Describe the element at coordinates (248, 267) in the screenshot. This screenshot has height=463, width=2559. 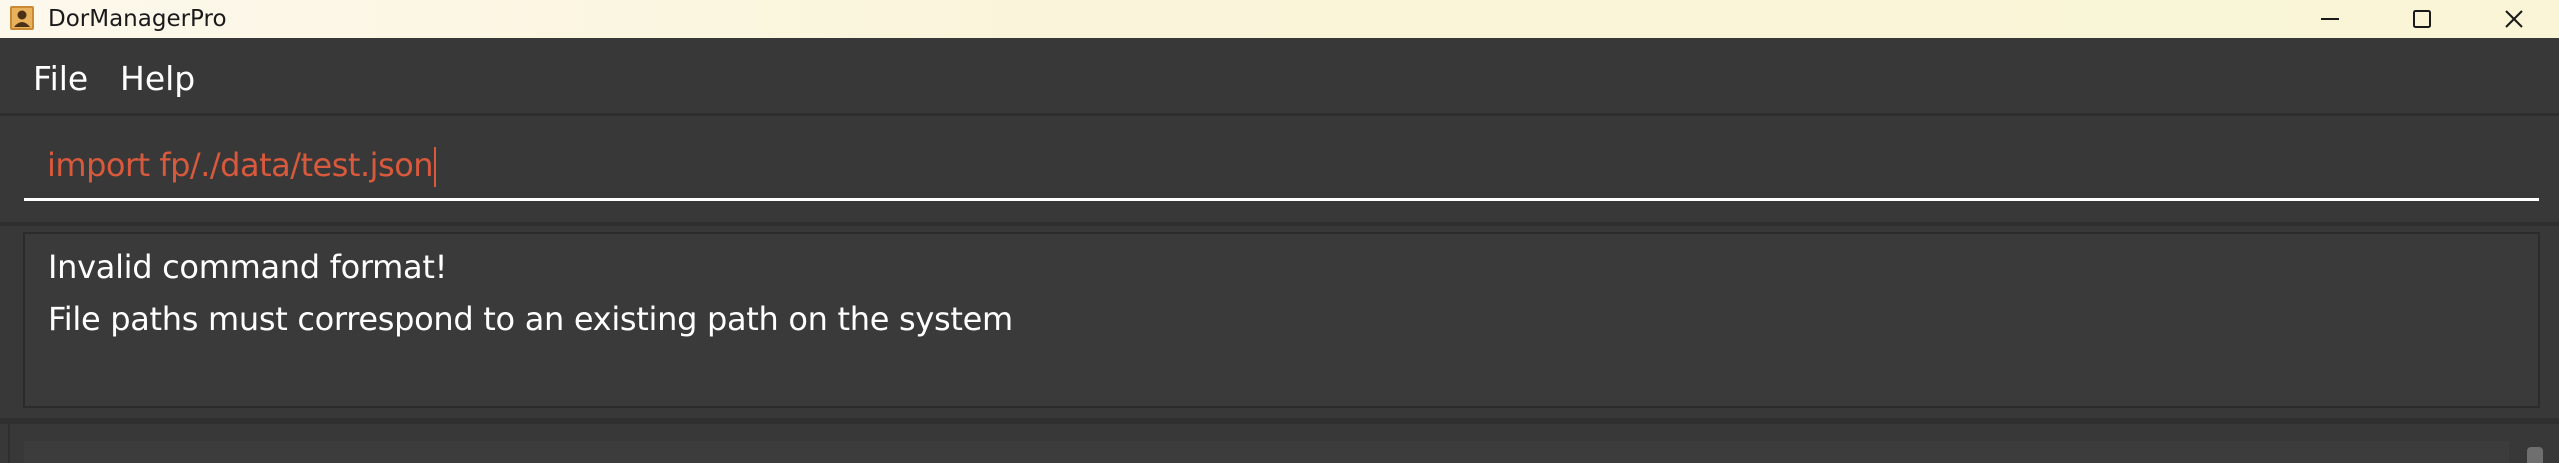
I see `result-message-line: Invalid command format!` at that location.